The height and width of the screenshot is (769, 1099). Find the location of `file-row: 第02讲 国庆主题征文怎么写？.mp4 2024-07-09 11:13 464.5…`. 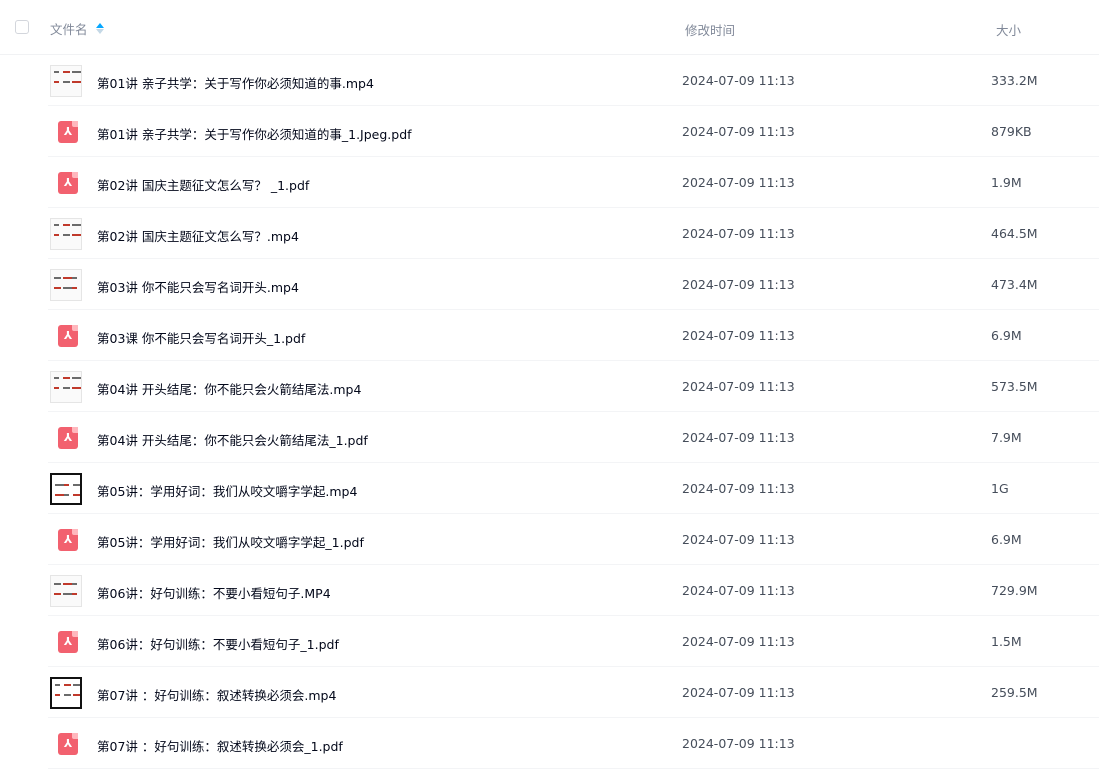

file-row: 第02讲 国庆主题征文怎么写？.mp4 2024-07-09 11:13 464.5… is located at coordinates (573, 233).